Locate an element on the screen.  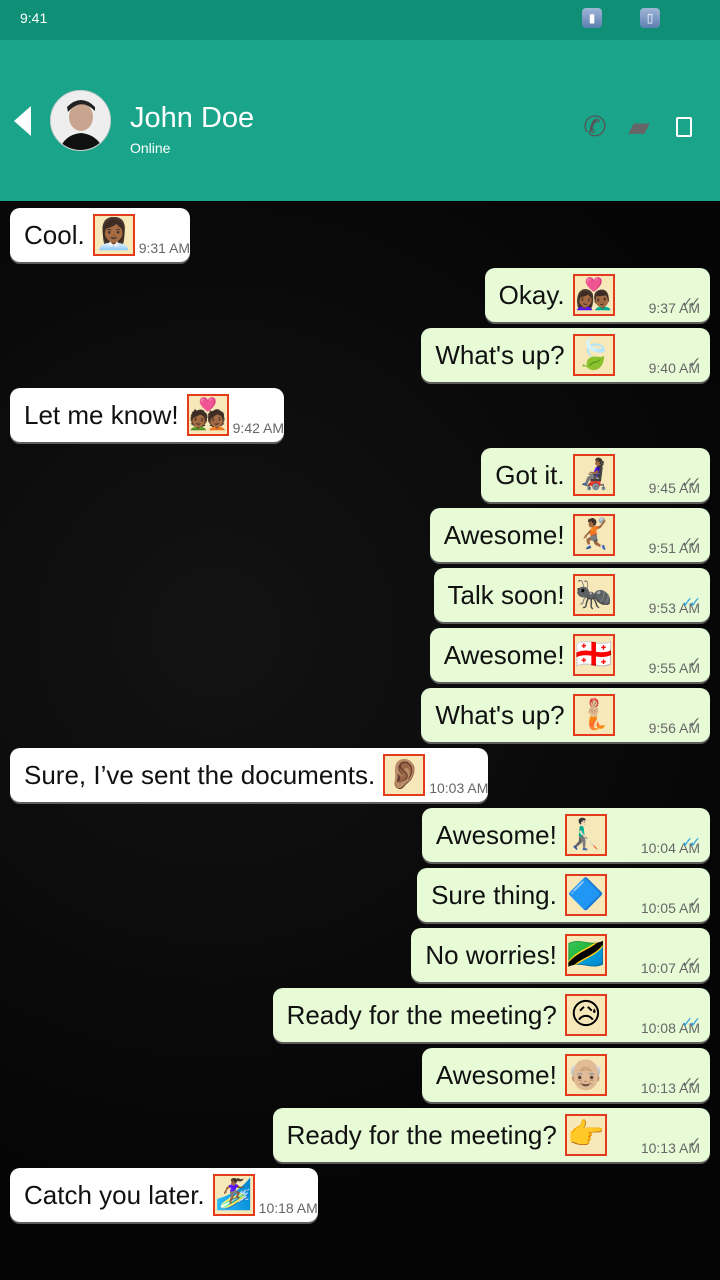
outgoing-message: What's up? 🍃 9:40 AM ✓ is located at coordinates (565, 355).